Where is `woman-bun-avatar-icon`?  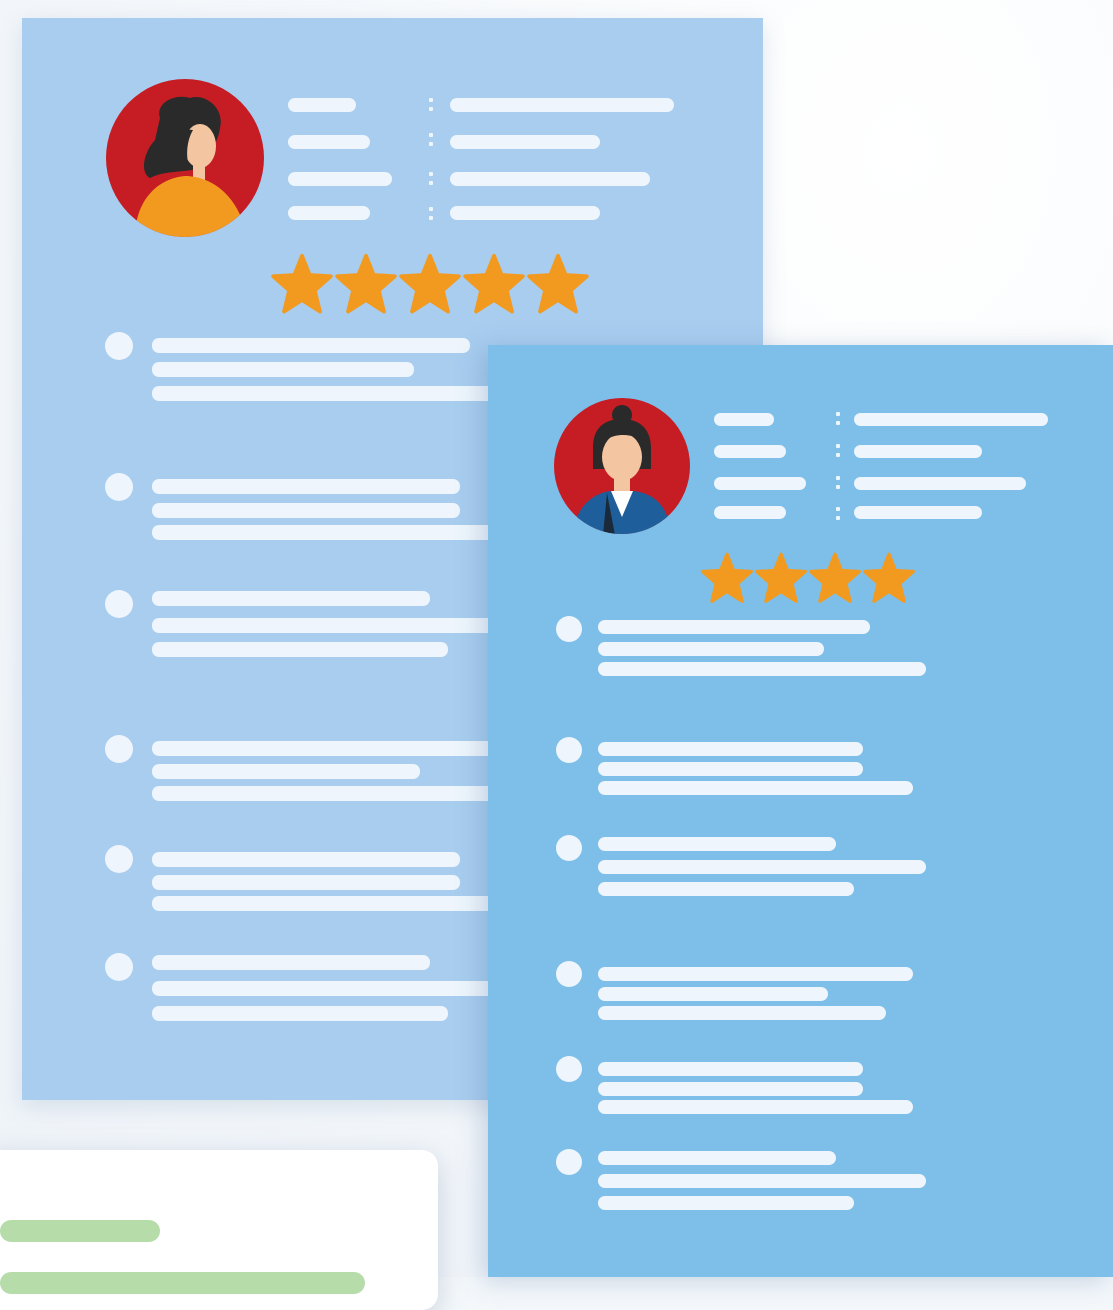 woman-bun-avatar-icon is located at coordinates (622, 466).